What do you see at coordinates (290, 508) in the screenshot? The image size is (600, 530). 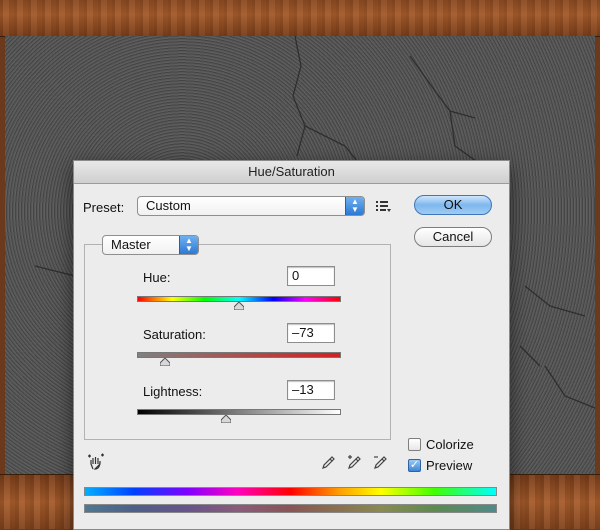 I see `output-spectrum-bar` at bounding box center [290, 508].